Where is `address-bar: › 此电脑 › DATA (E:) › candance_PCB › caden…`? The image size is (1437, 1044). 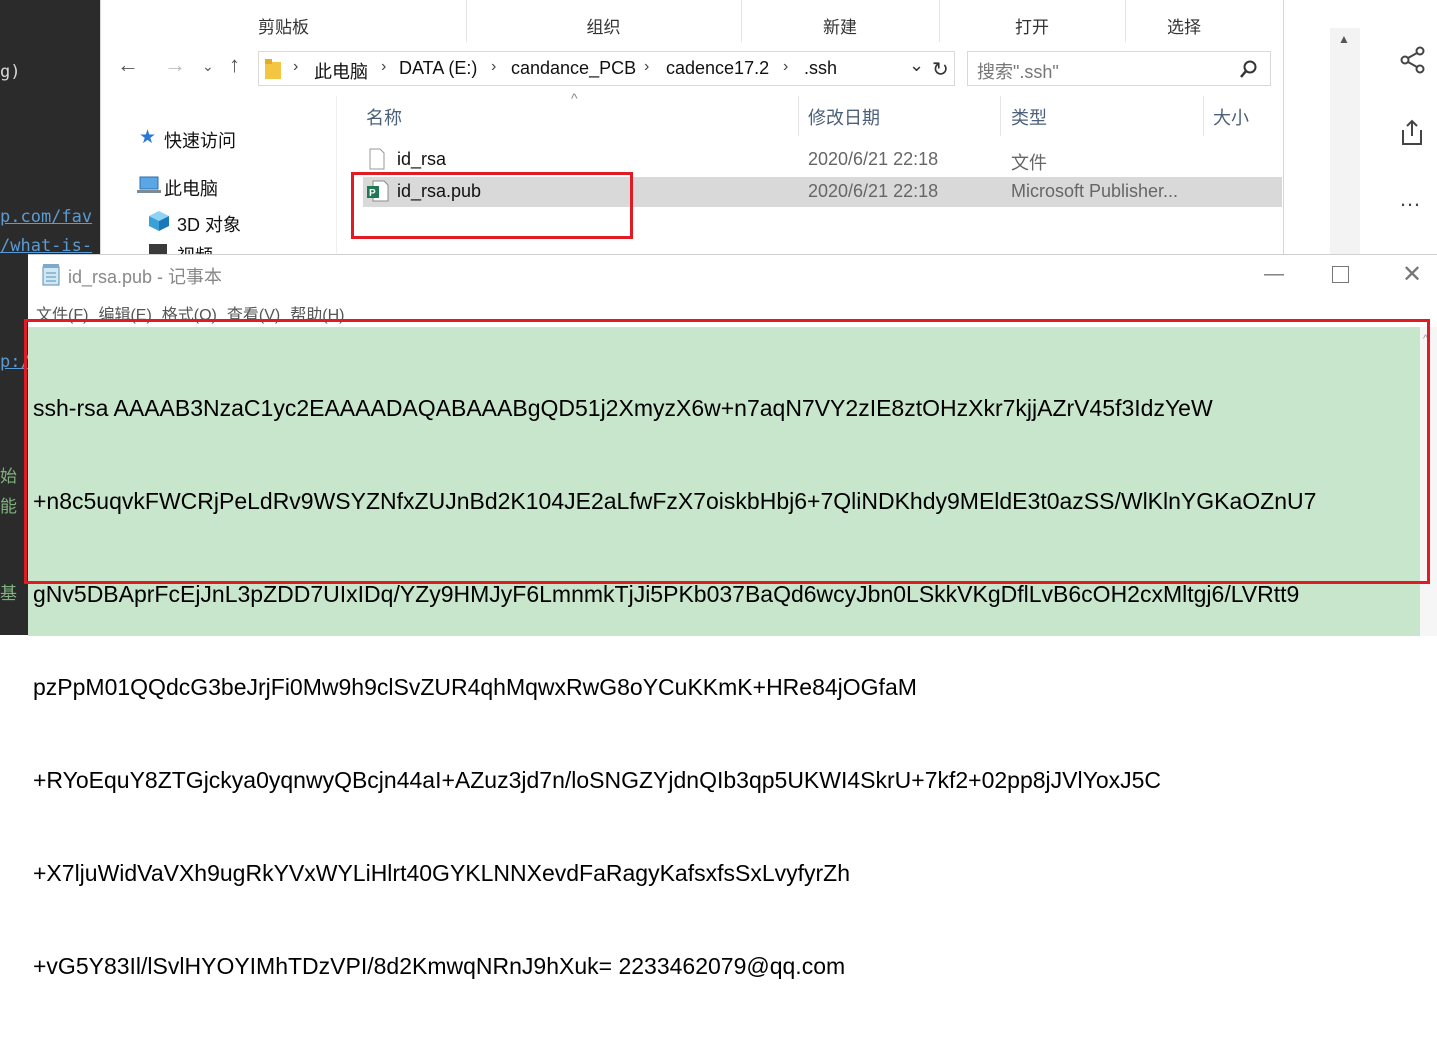 address-bar: › 此电脑 › DATA (E:) › candance_PCB › caden… is located at coordinates (606, 68).